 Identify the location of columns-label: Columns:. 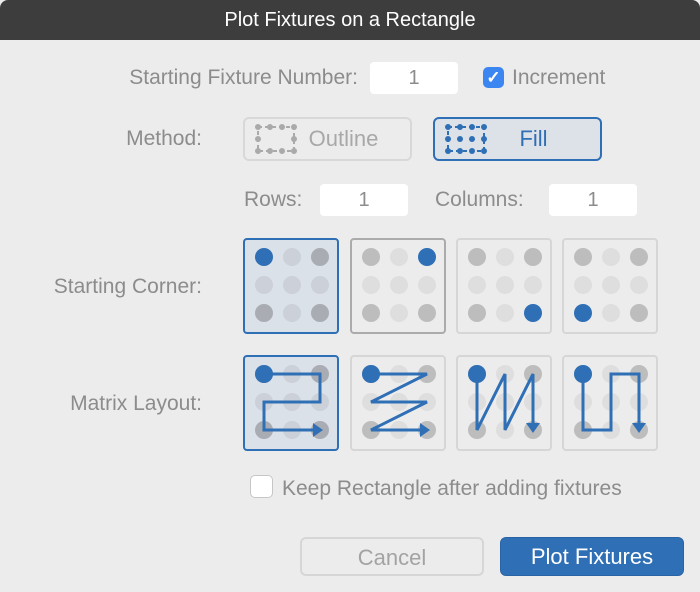
(479, 199).